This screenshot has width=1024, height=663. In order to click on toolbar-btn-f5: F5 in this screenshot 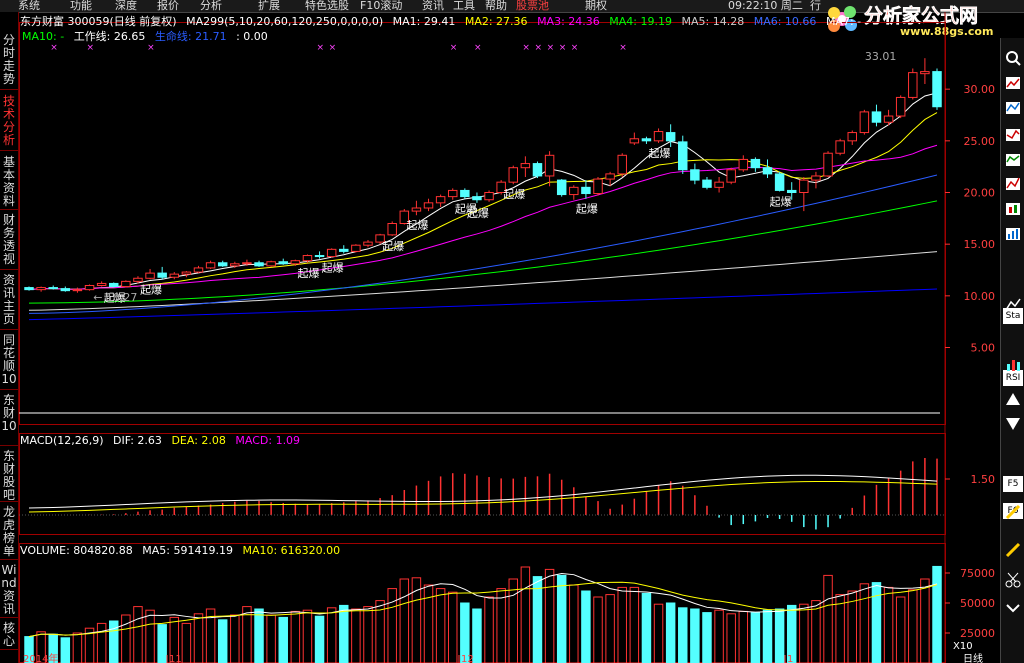, I will do `click(1013, 484)`.